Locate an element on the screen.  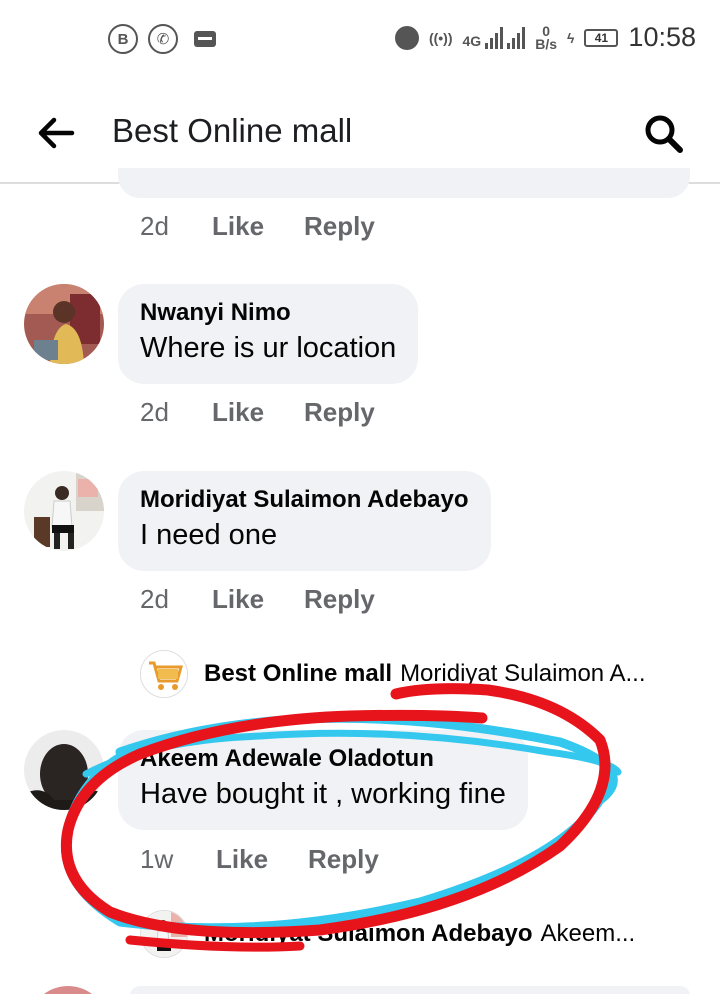
page-title: Best Online mall is located at coordinates (232, 130).